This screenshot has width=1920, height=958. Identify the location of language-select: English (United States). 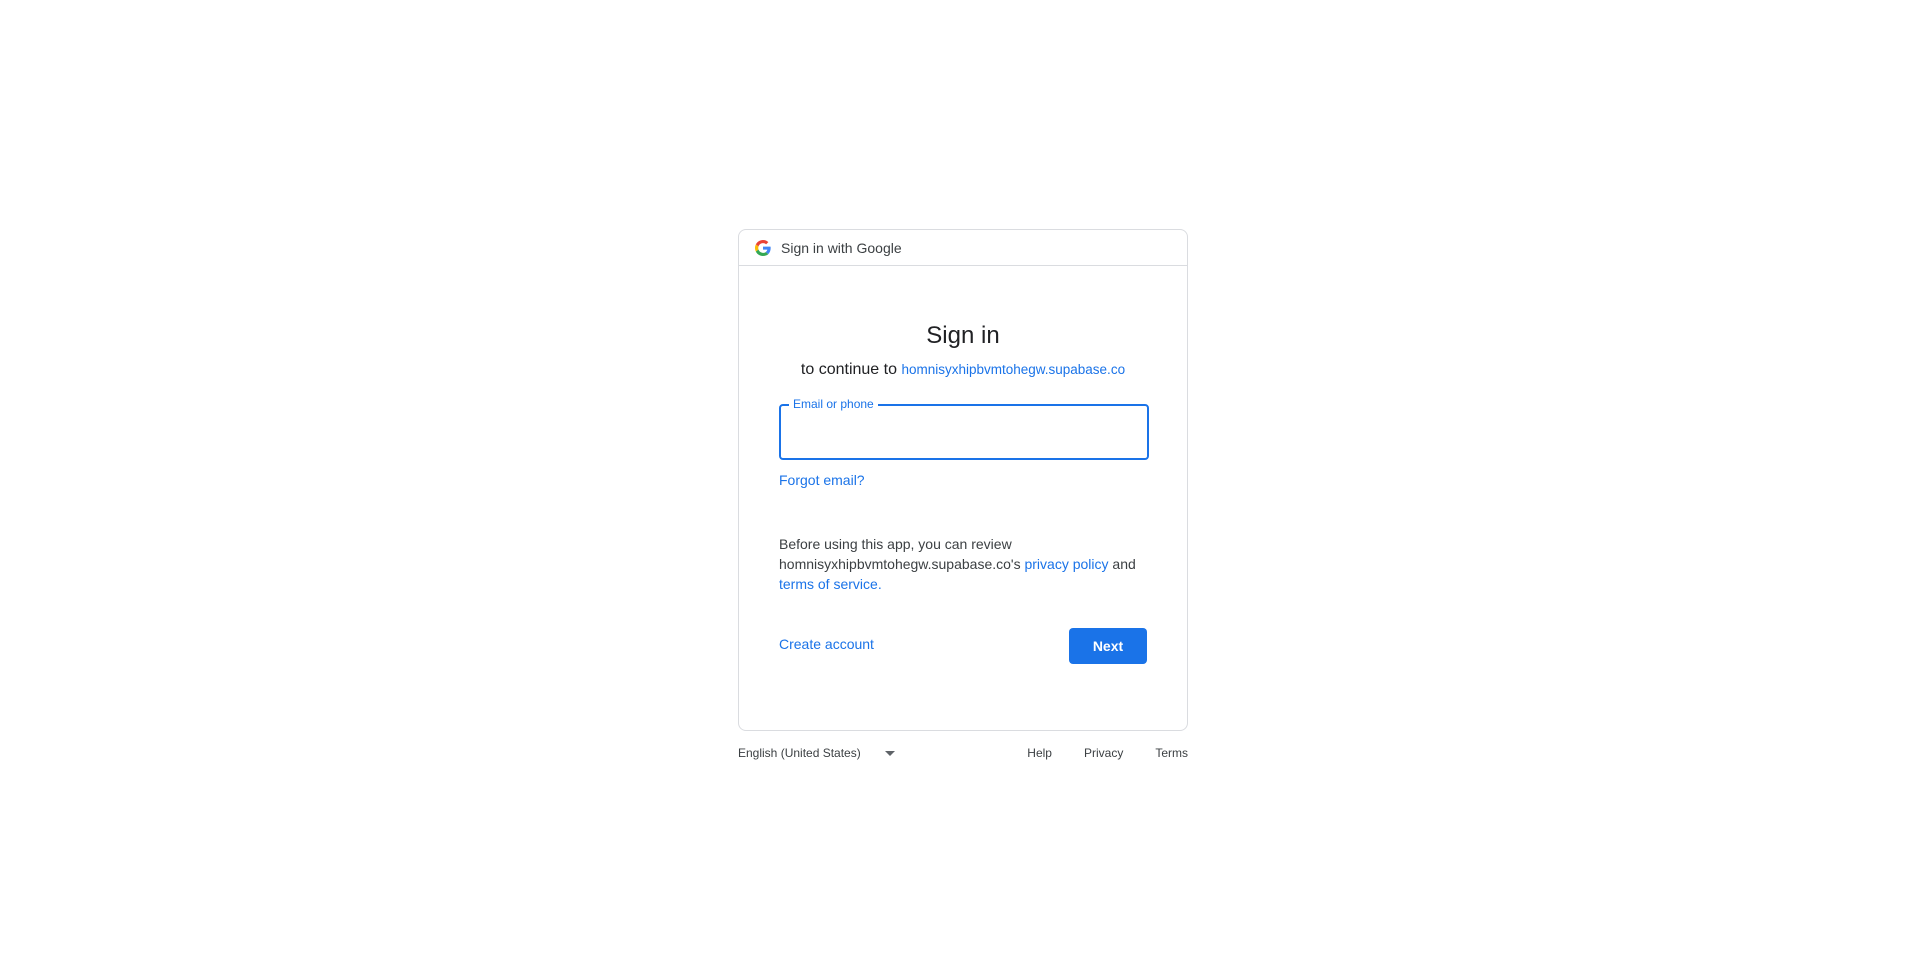
(816, 753).